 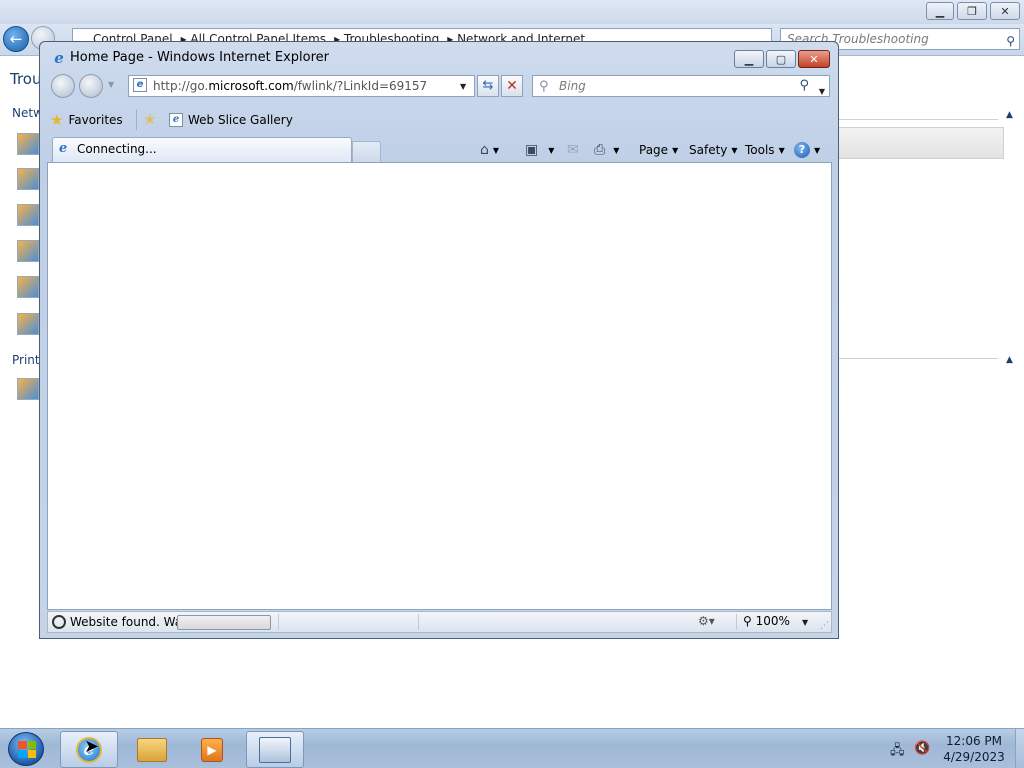 I want to click on folder-icon, so click(x=152, y=749).